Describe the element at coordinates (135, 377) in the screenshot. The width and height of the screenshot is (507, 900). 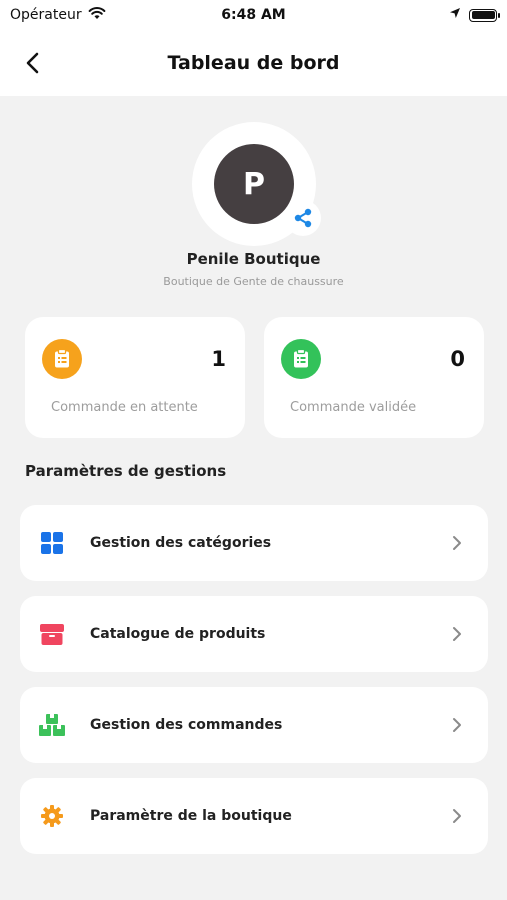
I see `pending-orders-card: 1 Commande en attente` at that location.